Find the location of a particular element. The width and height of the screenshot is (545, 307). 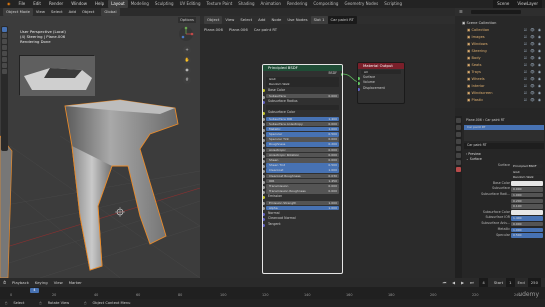

mode-selector: Object Mode is located at coordinates (18, 12).